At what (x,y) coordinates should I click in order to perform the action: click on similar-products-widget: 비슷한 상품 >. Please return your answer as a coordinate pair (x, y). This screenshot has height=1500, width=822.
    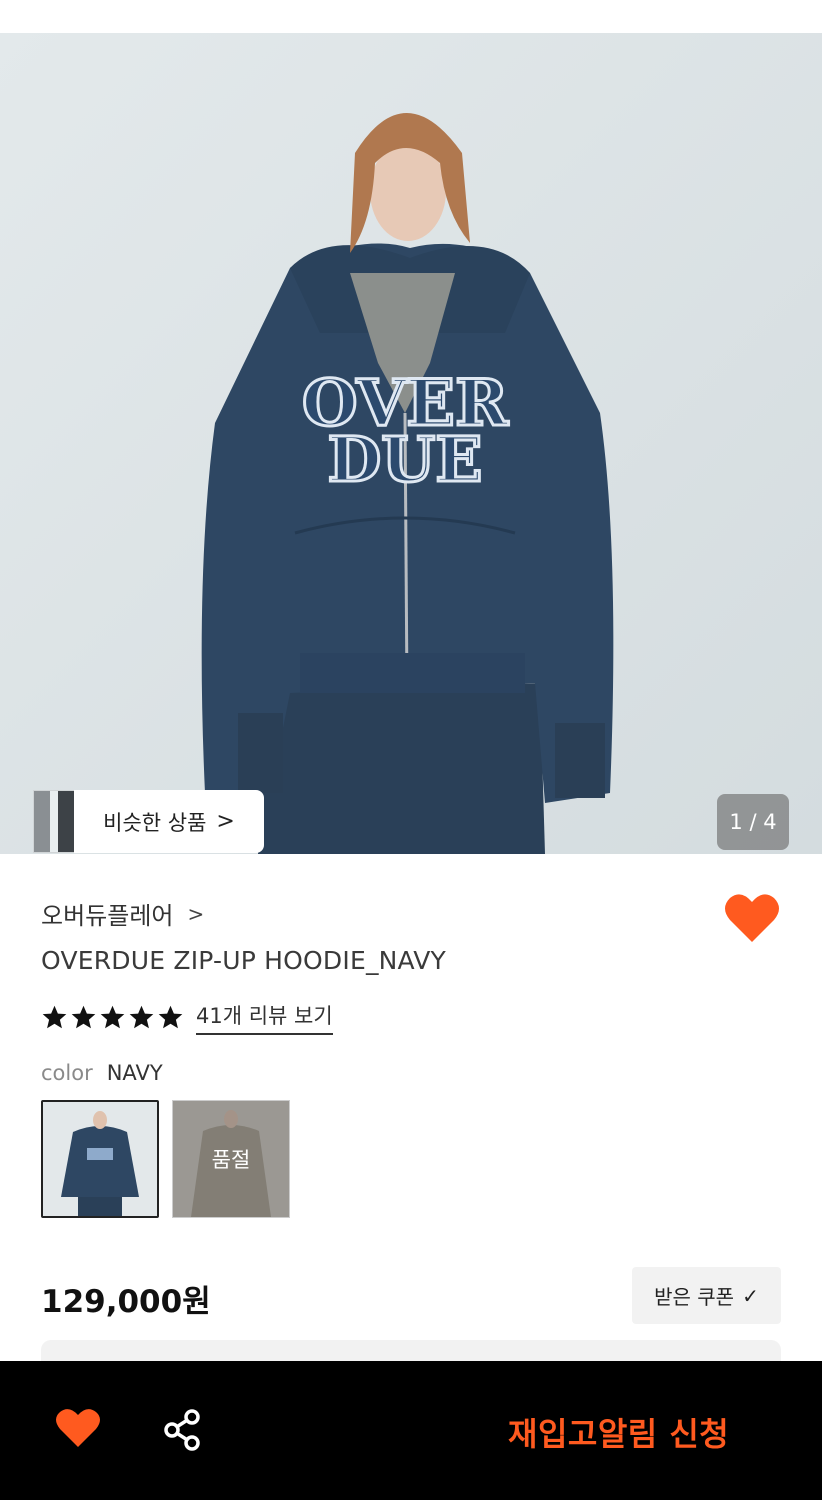
    Looking at the image, I should click on (148, 821).